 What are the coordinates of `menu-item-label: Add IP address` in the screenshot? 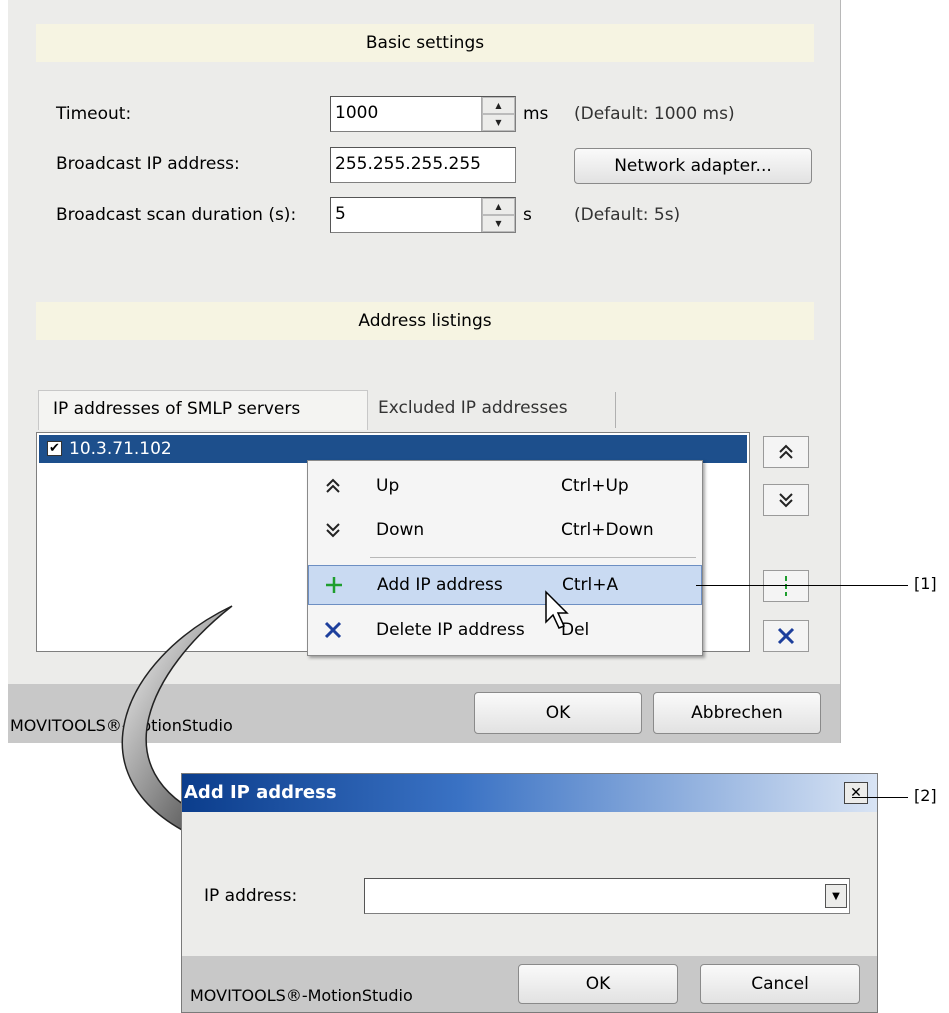 It's located at (440, 585).